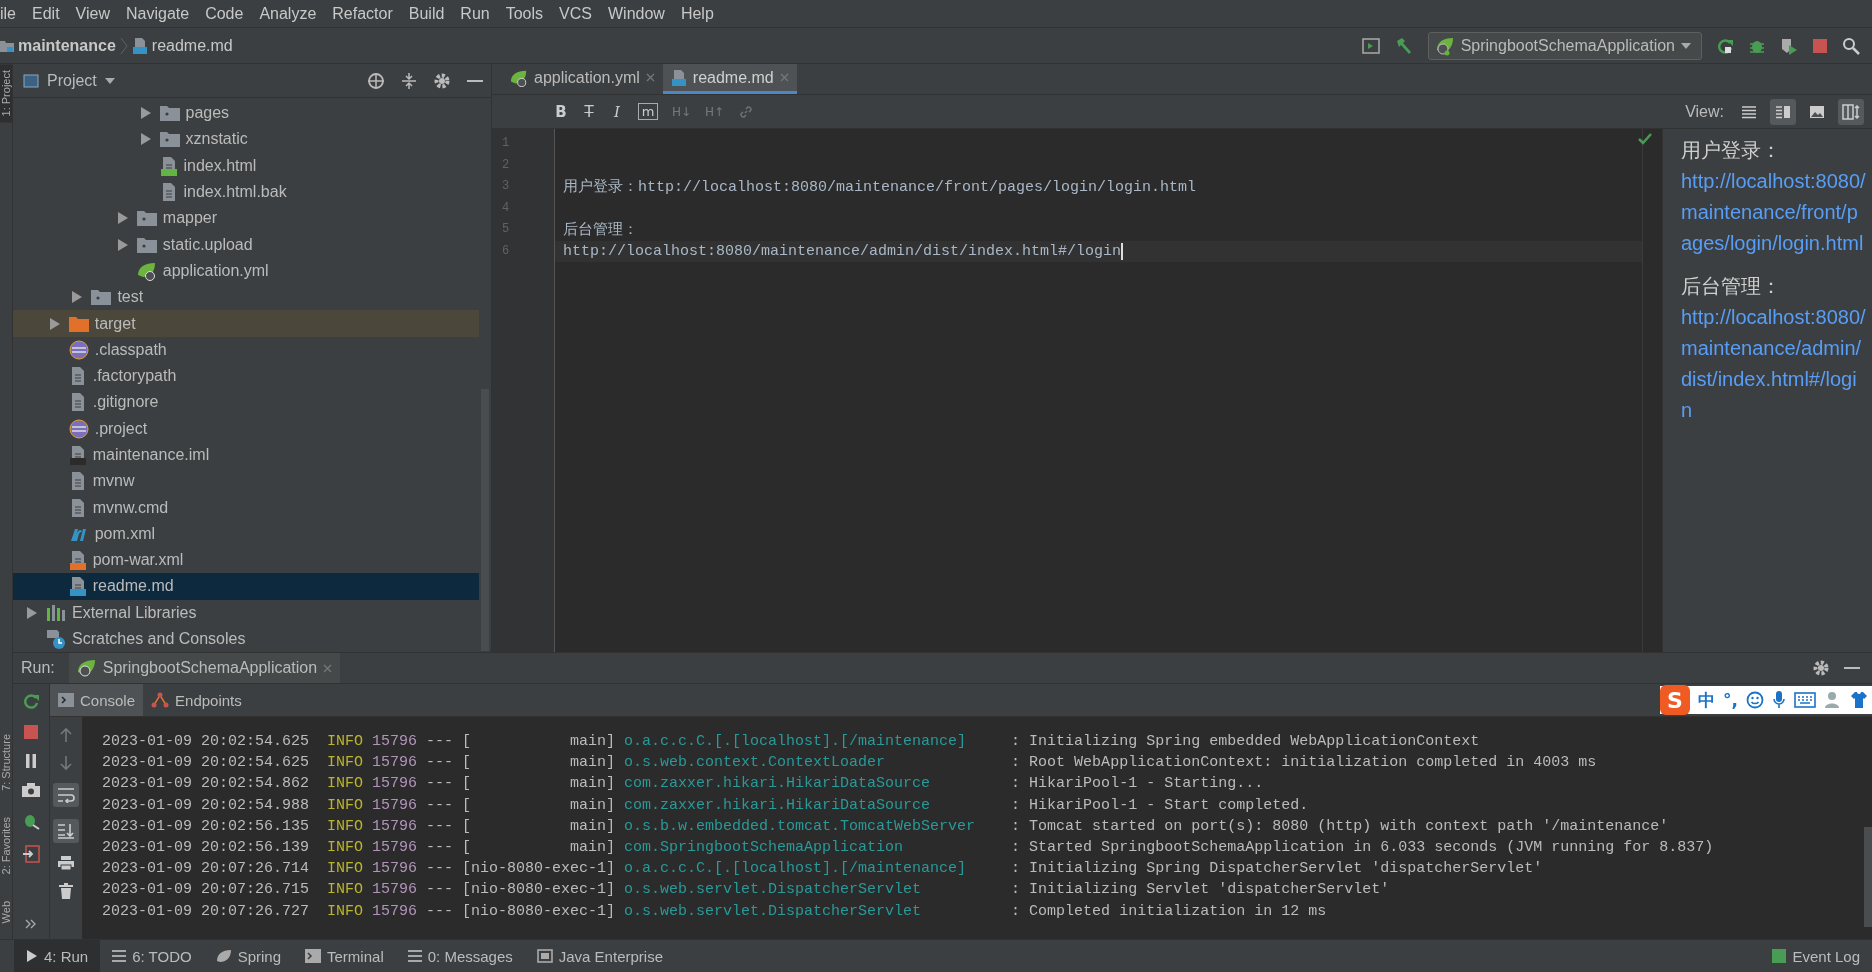 This screenshot has width=1872, height=972. Describe the element at coordinates (246, 218) in the screenshot. I see `tree-item: mapper` at that location.